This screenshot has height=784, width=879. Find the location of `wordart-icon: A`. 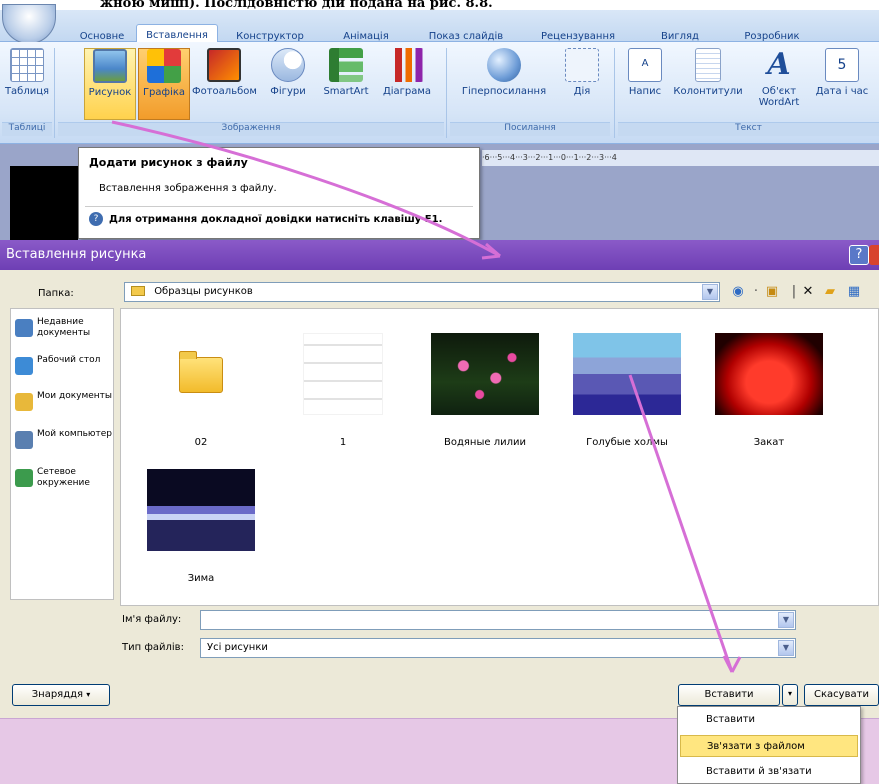

wordart-icon: A is located at coordinates (779, 64).